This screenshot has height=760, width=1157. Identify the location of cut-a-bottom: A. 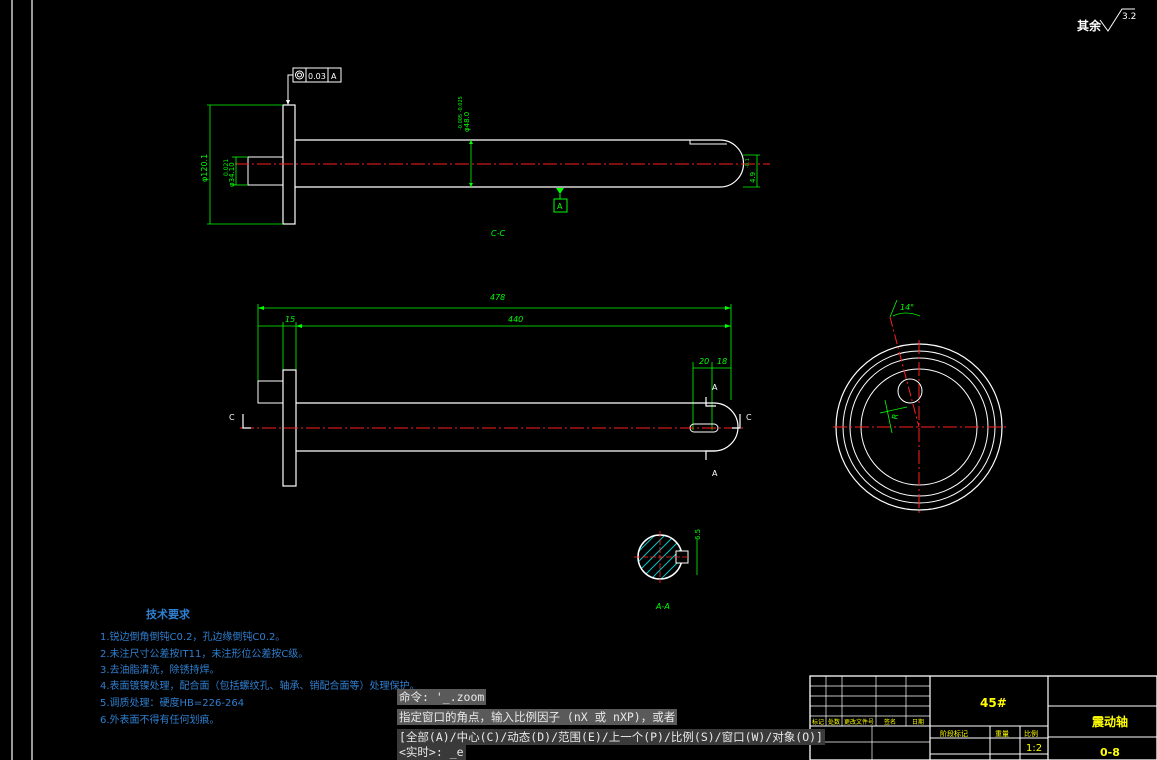
(715, 473).